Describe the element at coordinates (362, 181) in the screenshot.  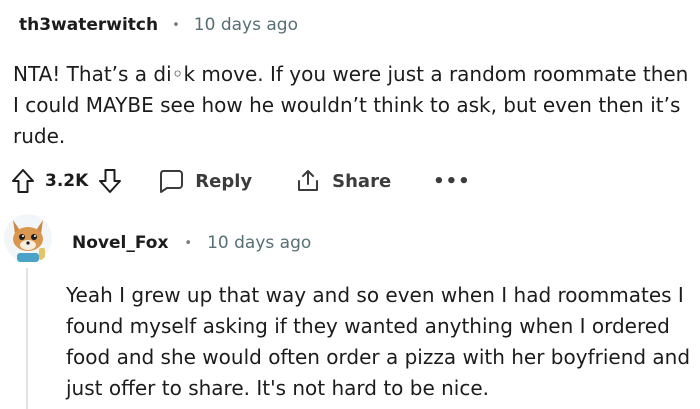
I see `share-label: Share` at that location.